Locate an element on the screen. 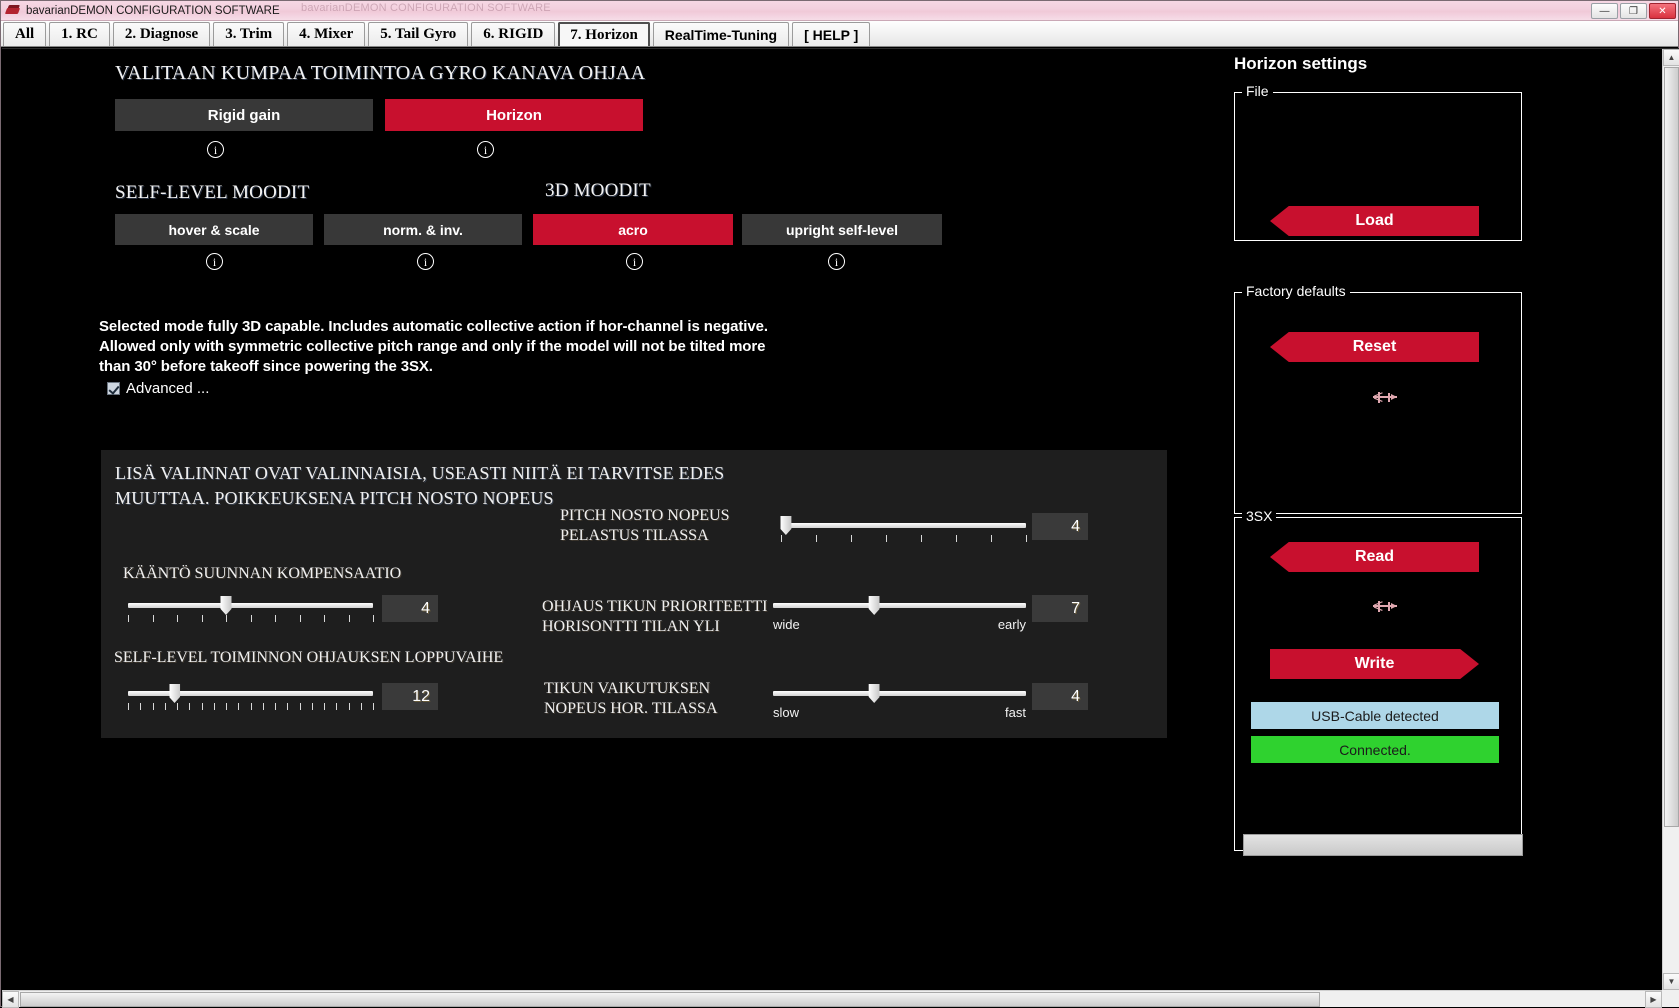 The image size is (1679, 1008). slider-value-kaanto-suunnan-kompensaatio: 4 is located at coordinates (410, 608).